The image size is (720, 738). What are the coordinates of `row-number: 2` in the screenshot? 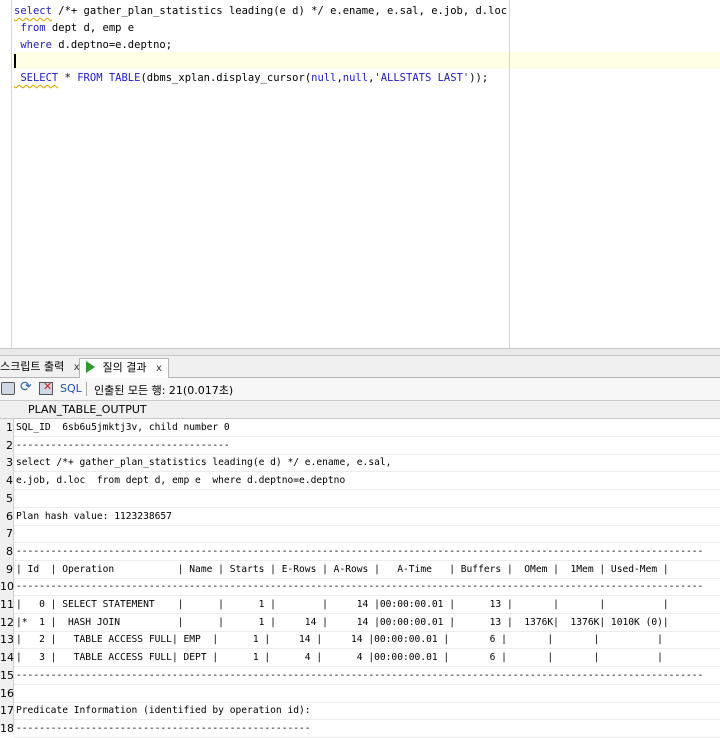 It's located at (9, 445).